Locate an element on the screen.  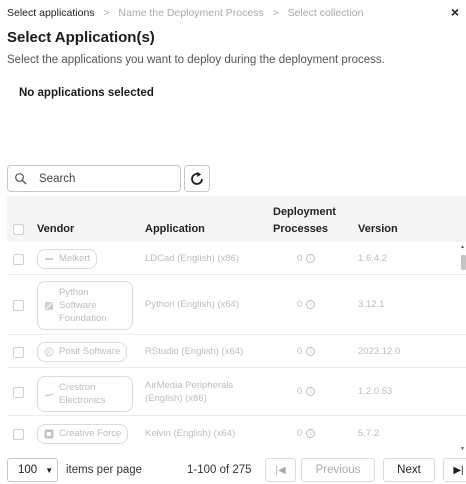
scrollbar-thumb is located at coordinates (463, 262).